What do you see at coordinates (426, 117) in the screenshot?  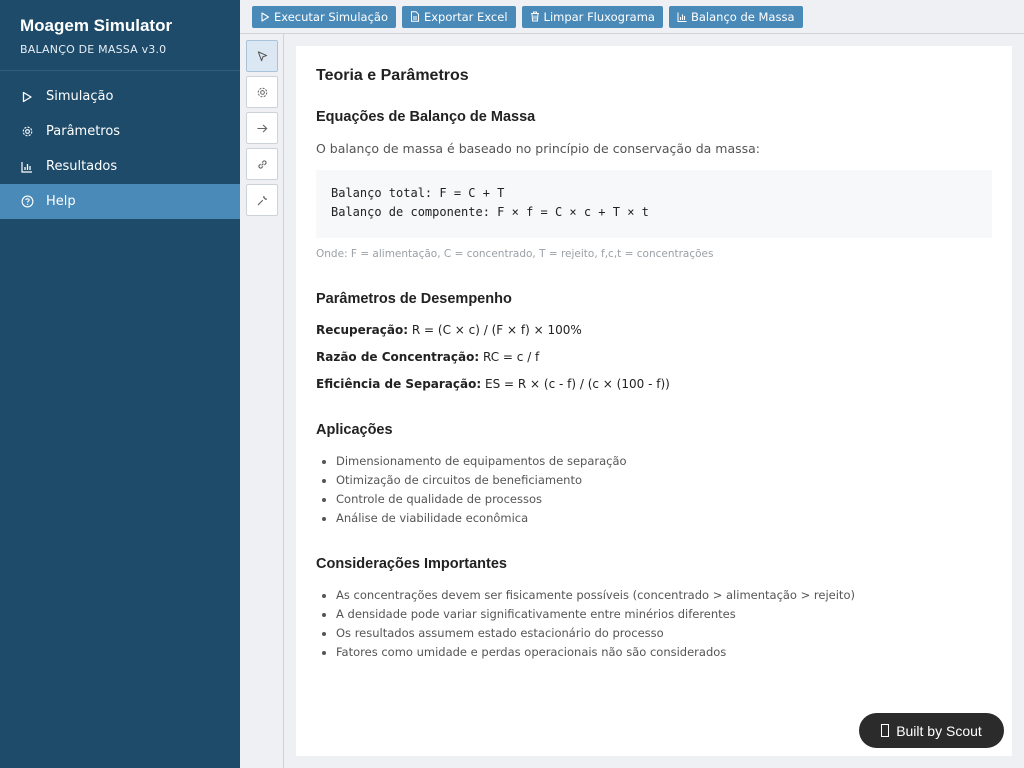 I see `section-heading-mass-balance: Equações de Balanço de Massa` at bounding box center [426, 117].